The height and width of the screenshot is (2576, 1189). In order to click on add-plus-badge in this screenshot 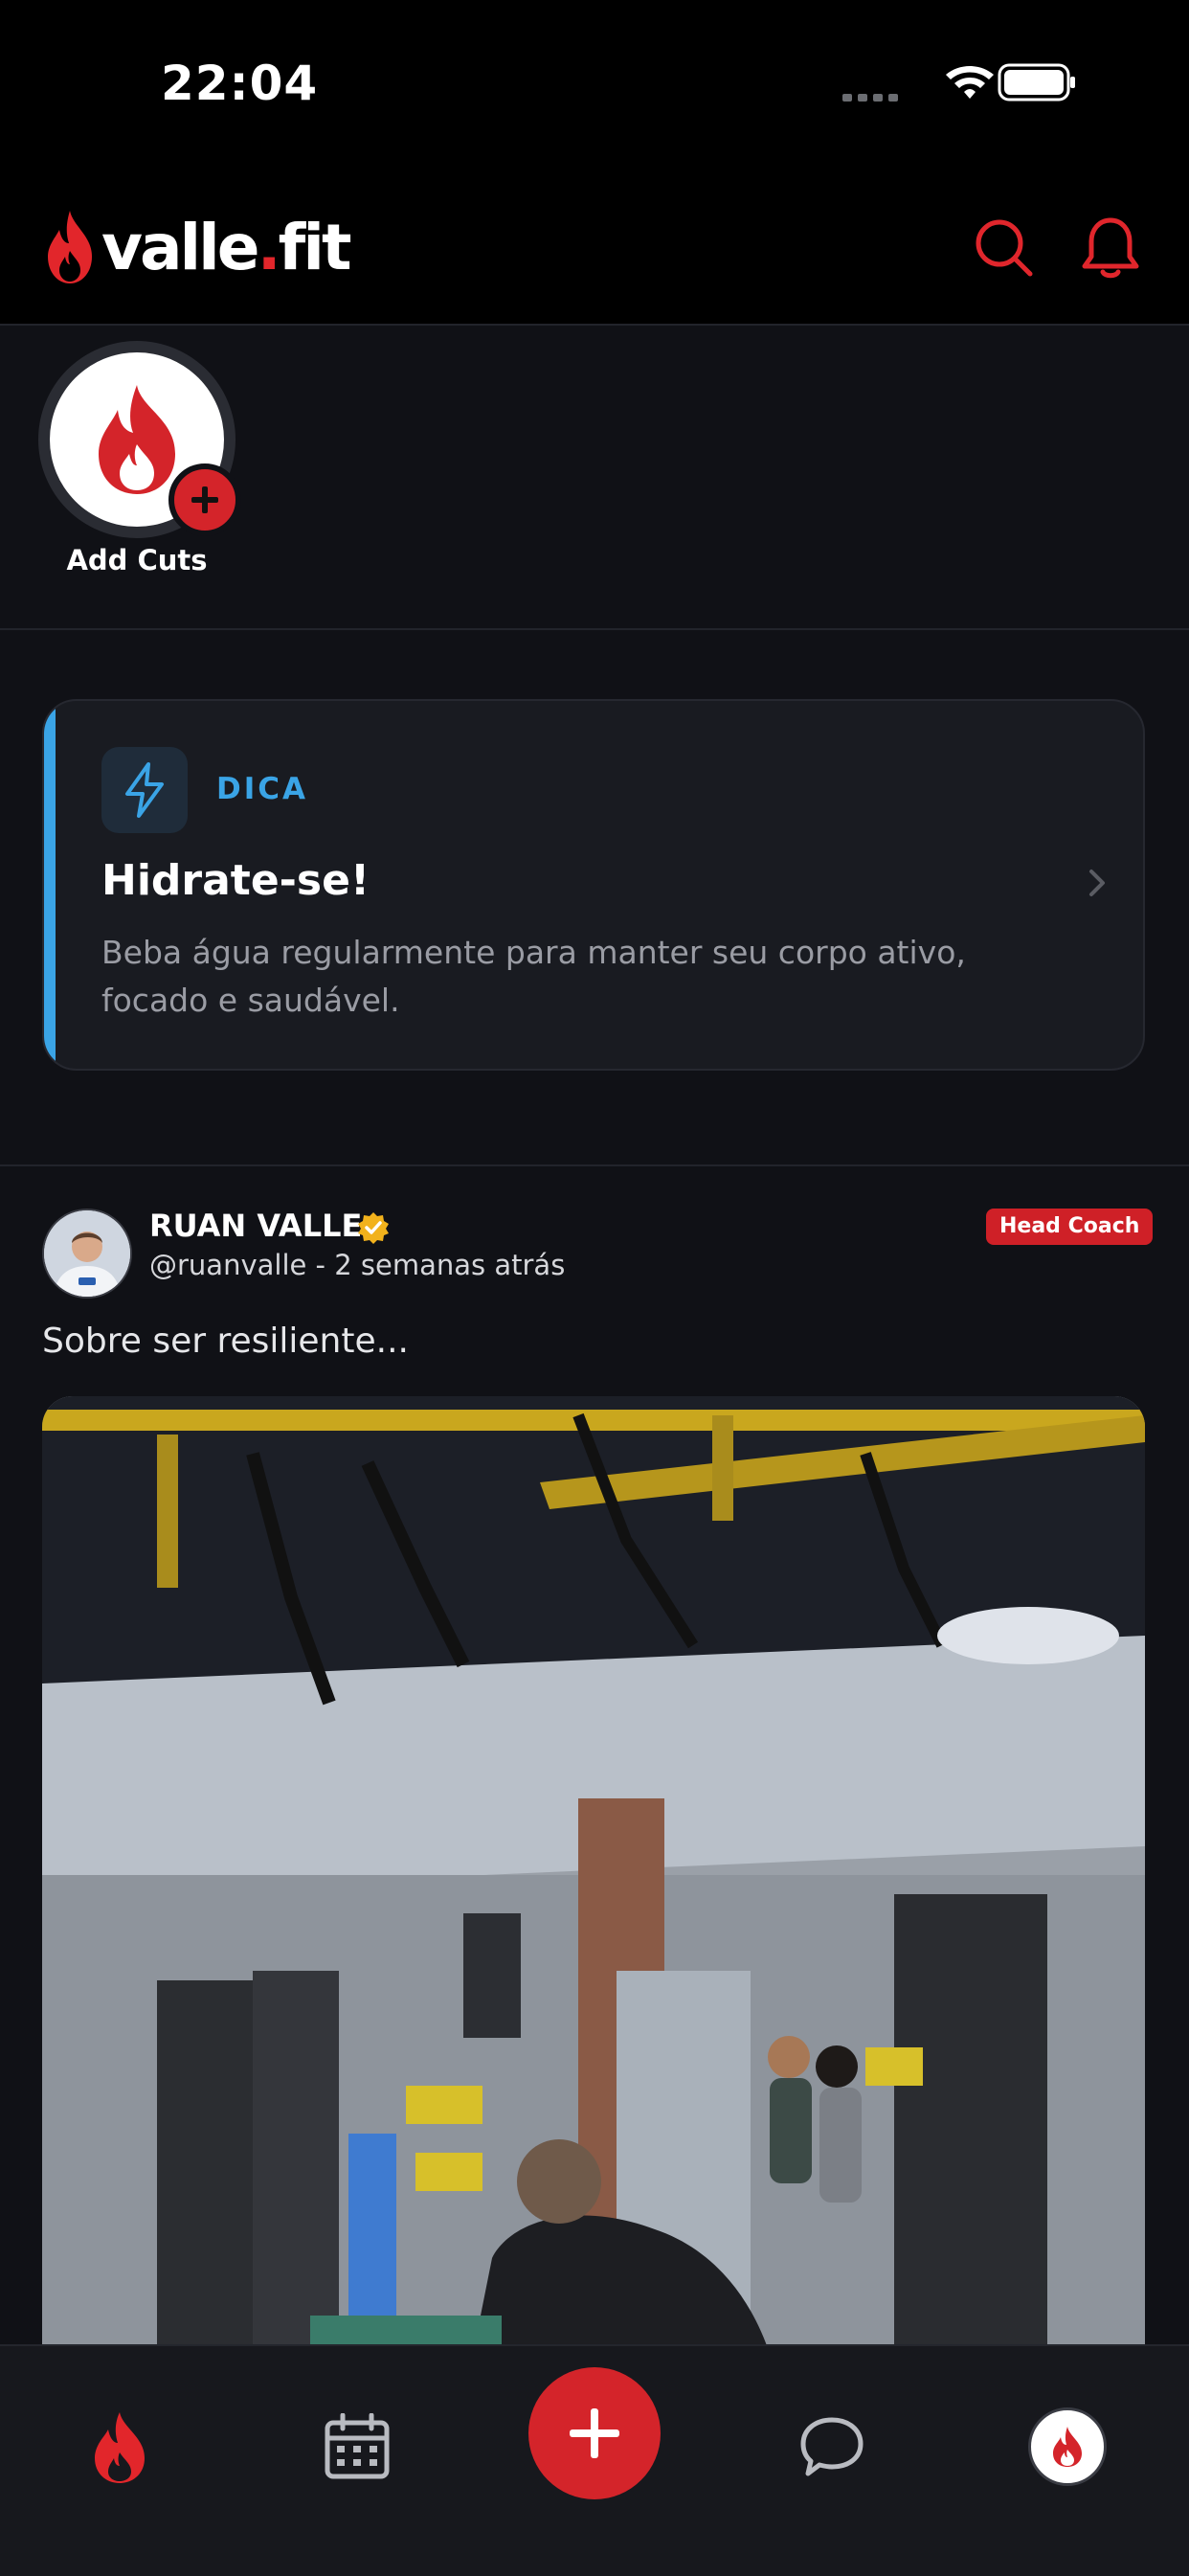, I will do `click(204, 500)`.